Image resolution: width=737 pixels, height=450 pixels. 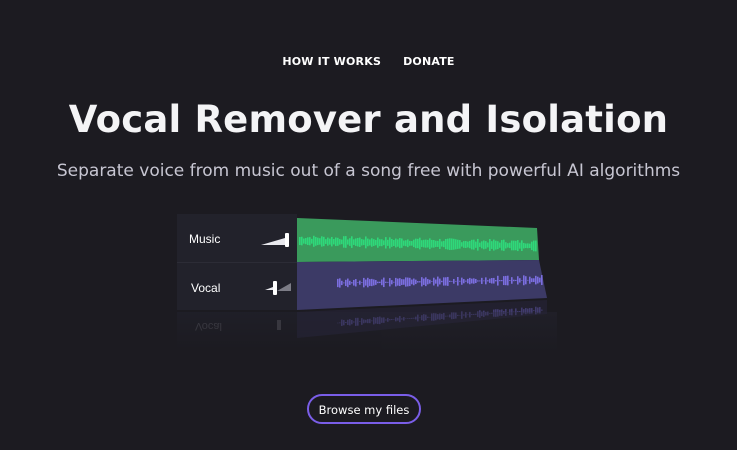 I want to click on nav-how-it-works: HOW IT WORKS, so click(x=331, y=61).